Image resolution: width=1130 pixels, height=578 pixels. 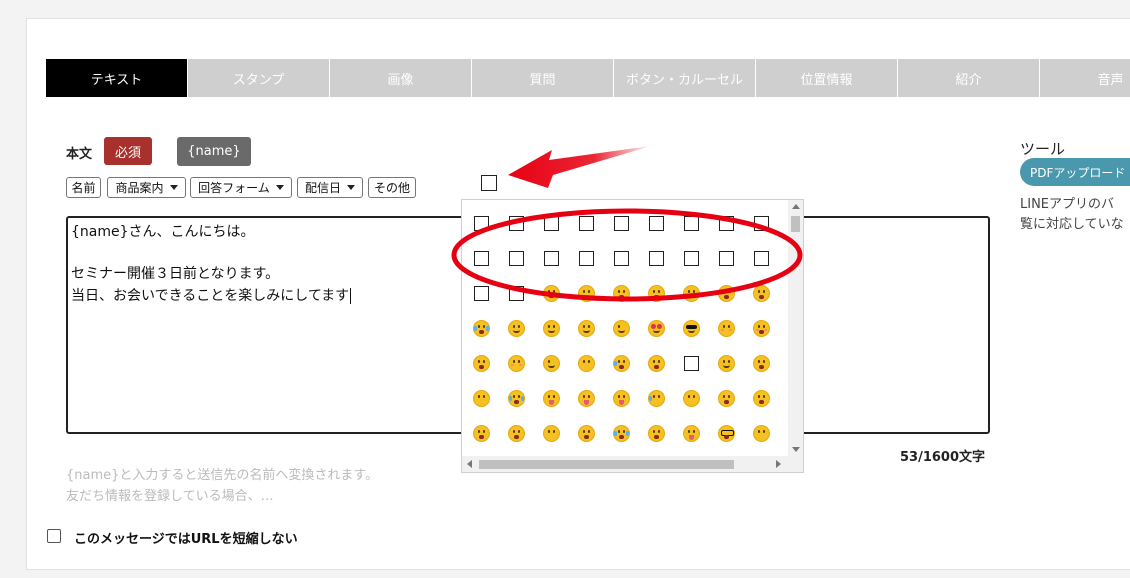 What do you see at coordinates (796, 449) in the screenshot?
I see `scroll-down-arrow-icon` at bounding box center [796, 449].